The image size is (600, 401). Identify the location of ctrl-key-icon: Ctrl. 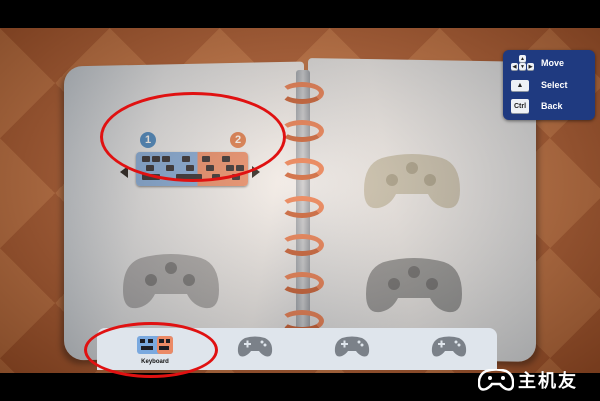
(520, 106).